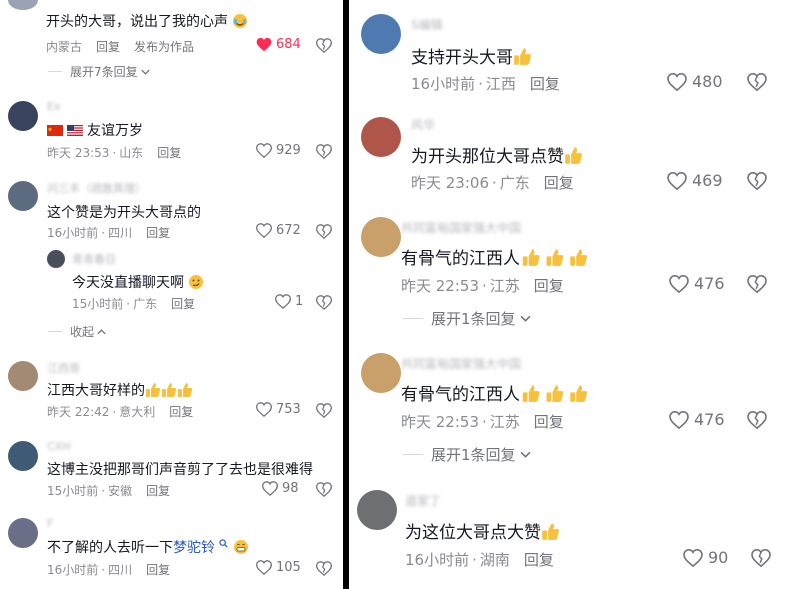 The image size is (800, 589). What do you see at coordinates (59, 446) in the screenshot?
I see `username: CXH` at bounding box center [59, 446].